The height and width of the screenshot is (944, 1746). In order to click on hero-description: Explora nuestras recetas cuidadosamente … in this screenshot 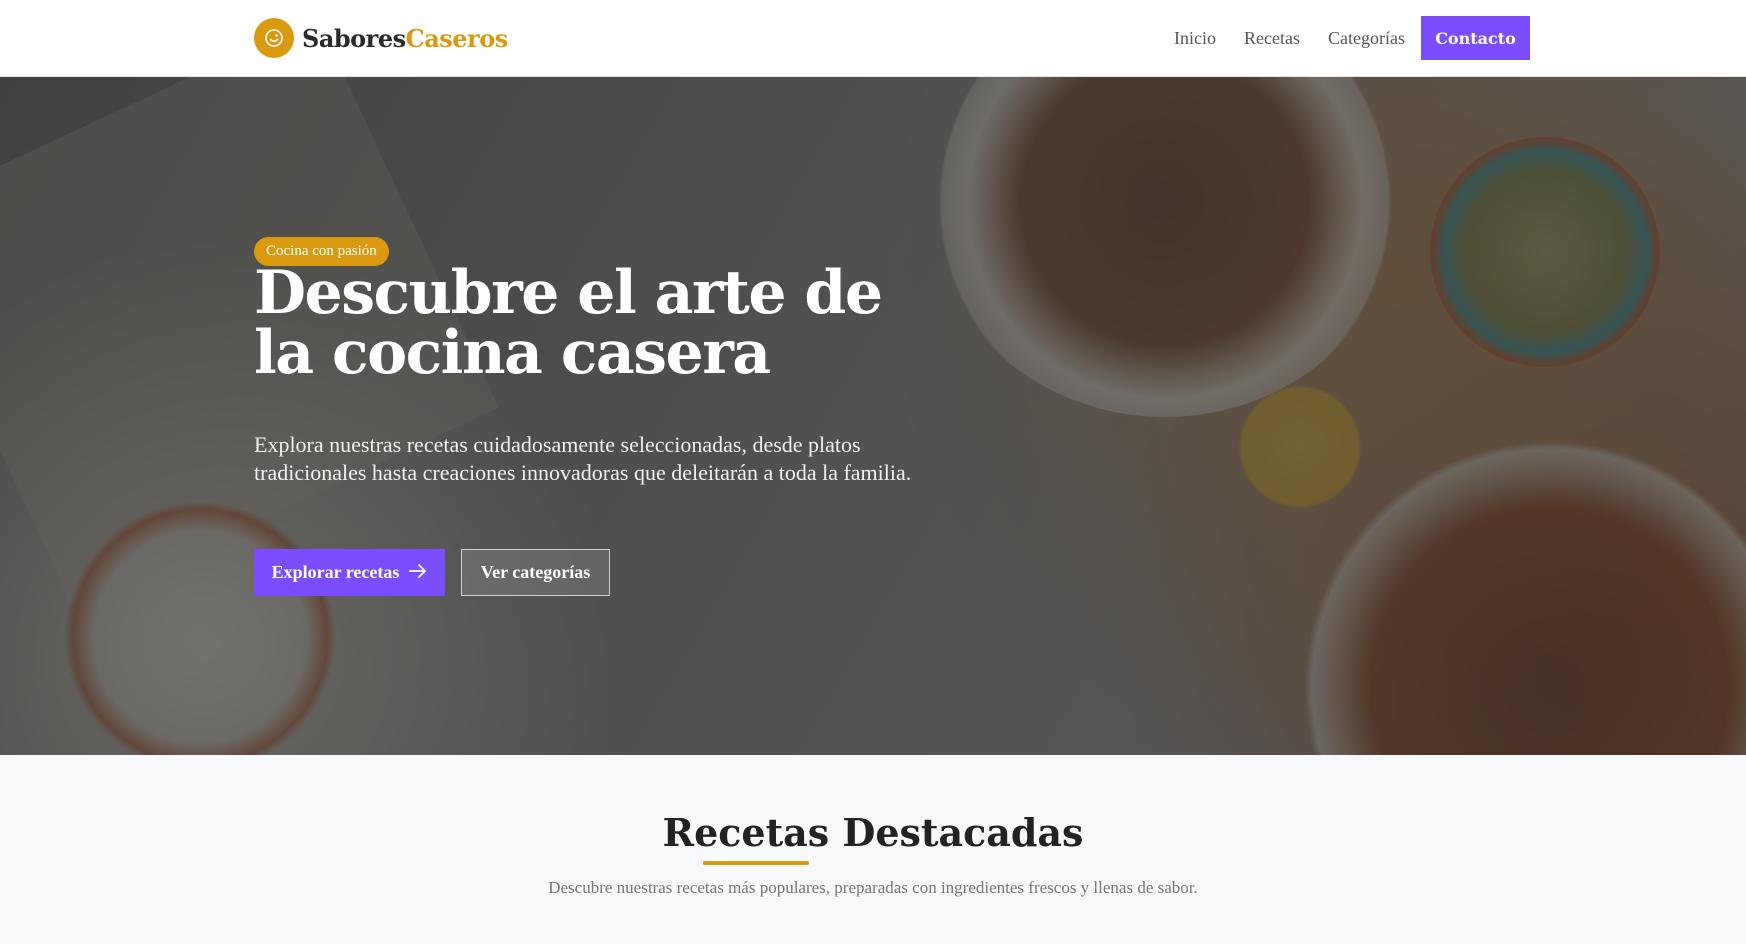, I will do `click(583, 458)`.